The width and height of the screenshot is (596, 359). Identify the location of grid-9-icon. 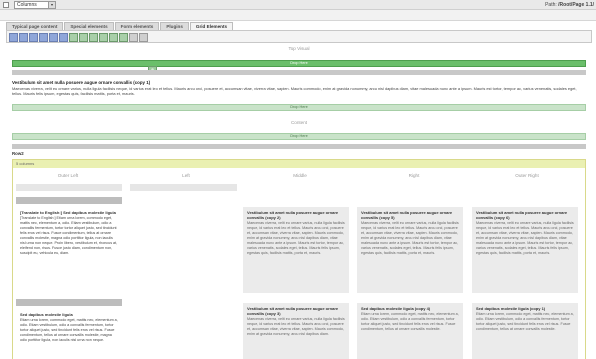
(93, 37).